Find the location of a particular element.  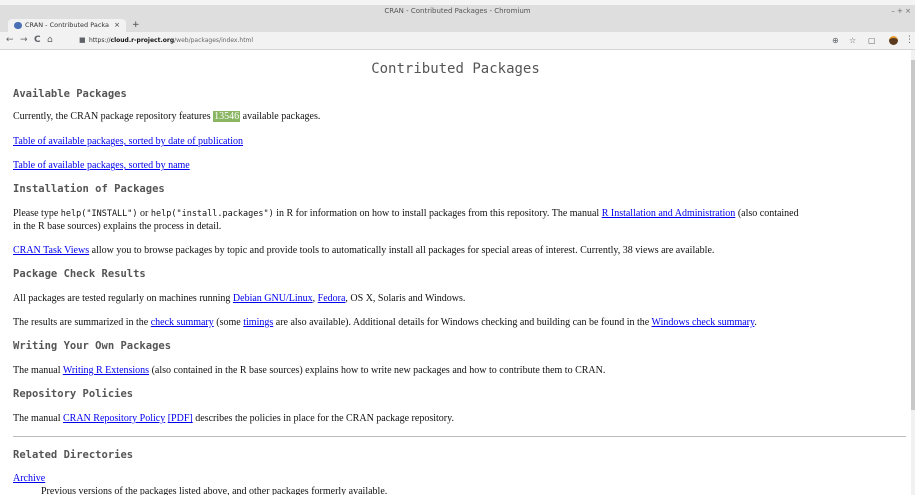

tab-title: CRAN - Contributed Packa is located at coordinates (67, 25).